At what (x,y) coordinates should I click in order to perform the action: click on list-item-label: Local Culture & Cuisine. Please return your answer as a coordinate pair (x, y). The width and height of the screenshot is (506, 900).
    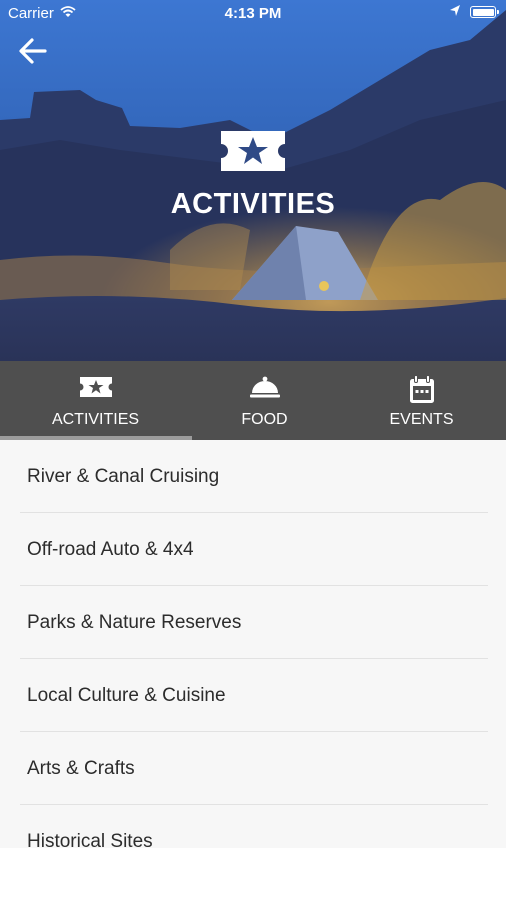
    Looking at the image, I should click on (126, 695).